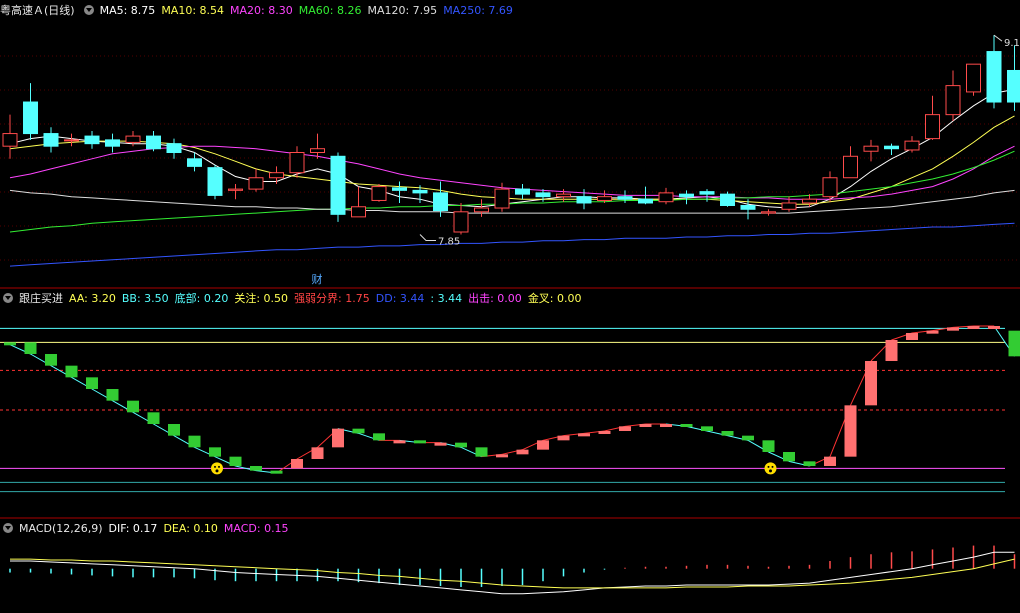 This screenshot has width=1020, height=613. What do you see at coordinates (256, 528) in the screenshot?
I see `macd-indicator-label-2: MACD: 0.15` at bounding box center [256, 528].